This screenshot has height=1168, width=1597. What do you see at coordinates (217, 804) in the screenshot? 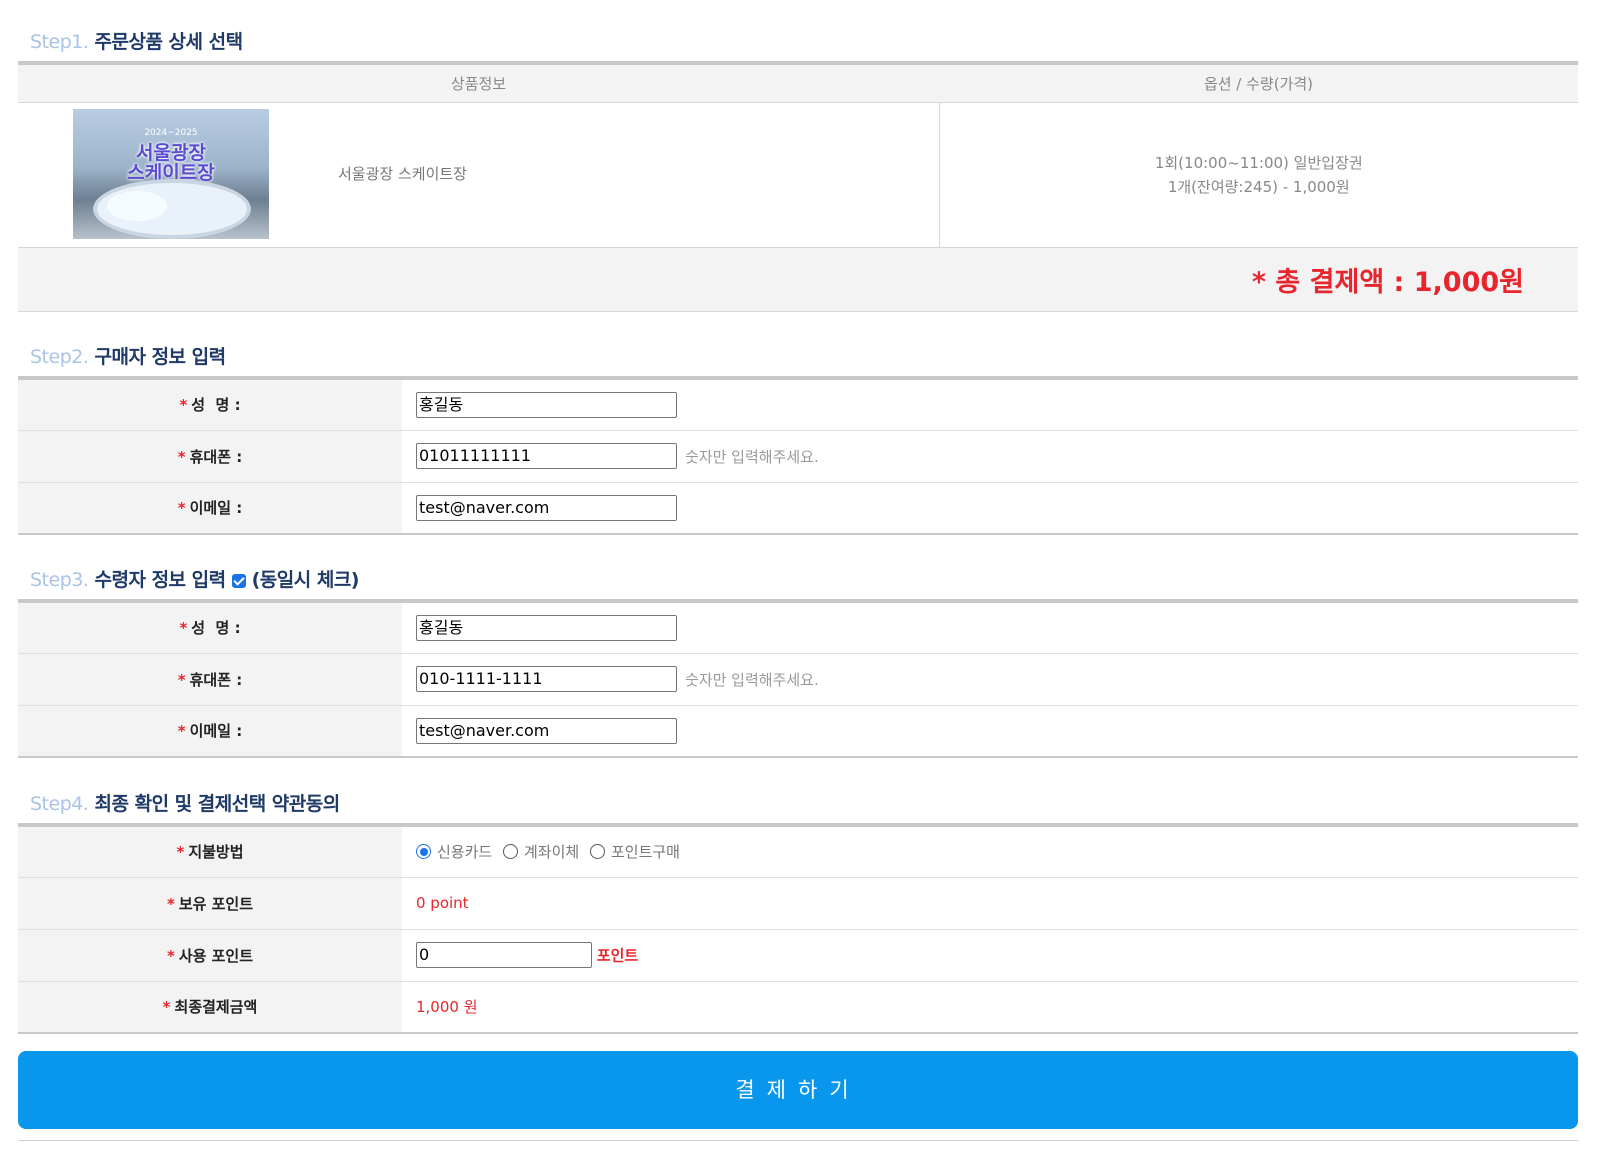
I see `step4-heading: 최종 확인 및 결제선택 약관동의` at bounding box center [217, 804].